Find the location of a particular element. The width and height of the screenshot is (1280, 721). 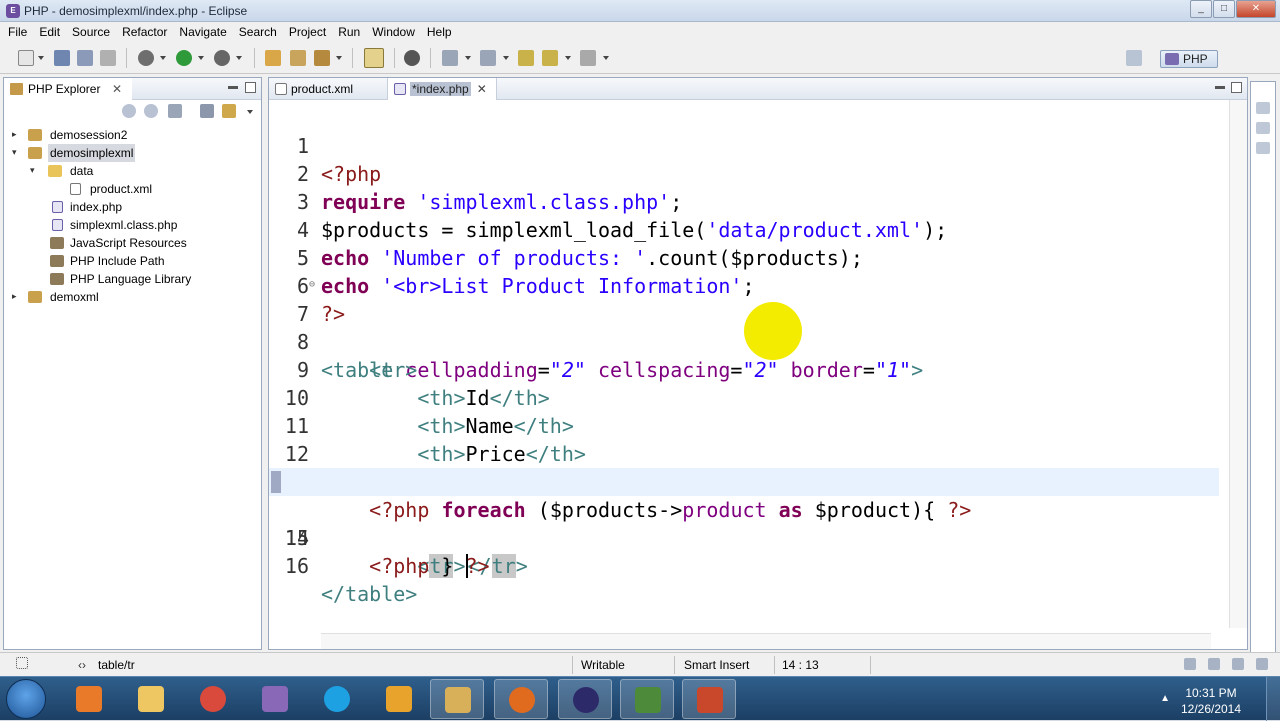

restore-view-icon is located at coordinates (1190, 664).